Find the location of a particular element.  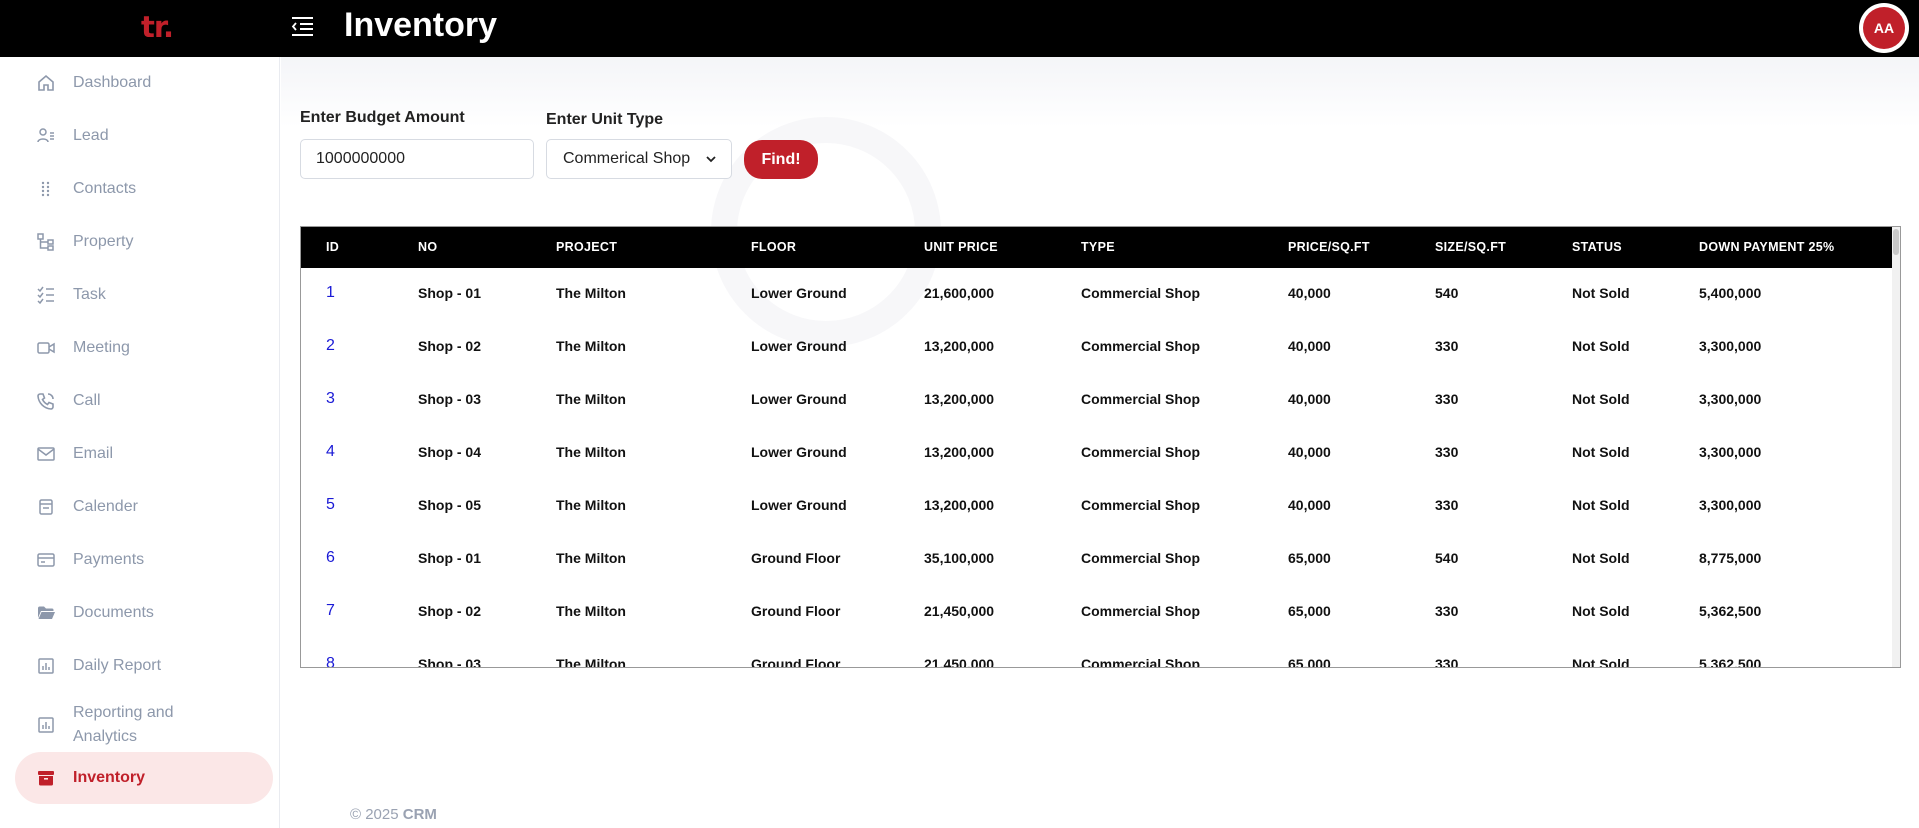

header-size-sqft: SIZE/SQ.FT is located at coordinates (1470, 247).